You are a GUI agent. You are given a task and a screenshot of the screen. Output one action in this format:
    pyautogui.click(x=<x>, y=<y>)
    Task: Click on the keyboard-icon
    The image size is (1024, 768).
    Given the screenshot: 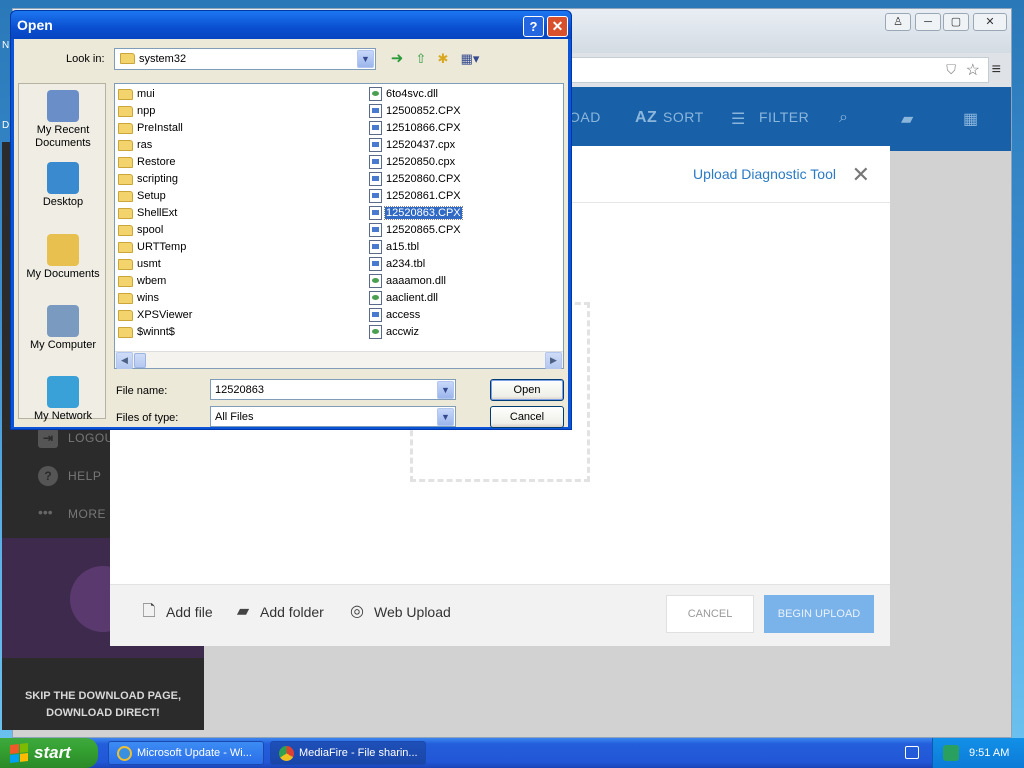 What is the action you would take?
    pyautogui.click(x=912, y=752)
    